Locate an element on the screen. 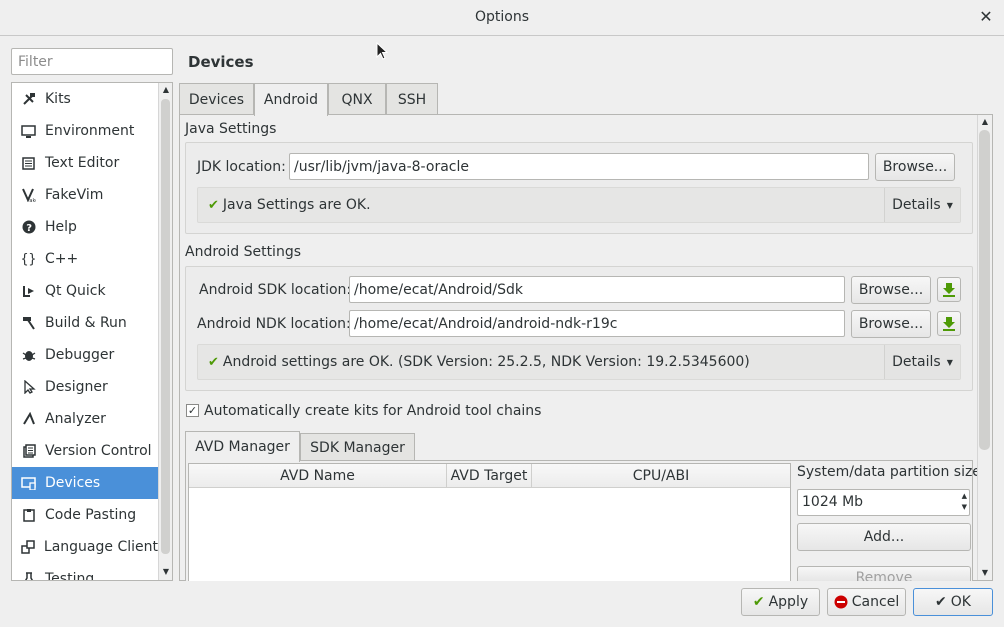  sdk-download-icon is located at coordinates (949, 289).